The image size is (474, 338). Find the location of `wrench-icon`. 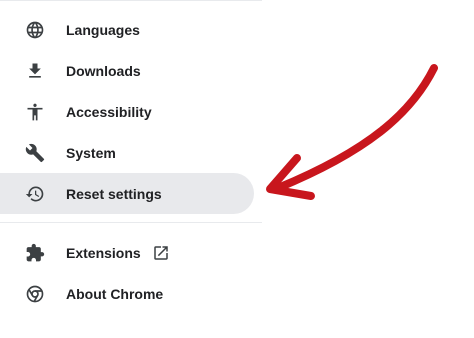

wrench-icon is located at coordinates (35, 153).